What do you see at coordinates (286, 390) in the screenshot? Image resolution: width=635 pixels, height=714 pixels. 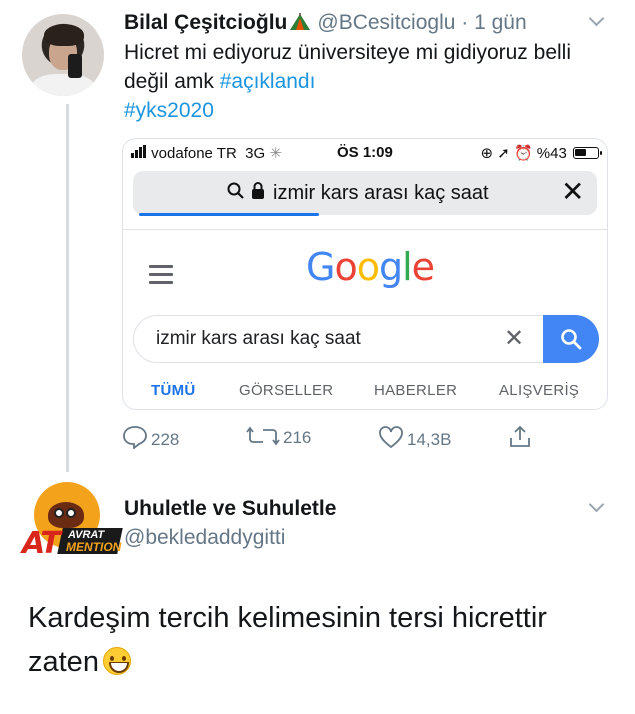 I see `tab-images: GÖRSELLER` at bounding box center [286, 390].